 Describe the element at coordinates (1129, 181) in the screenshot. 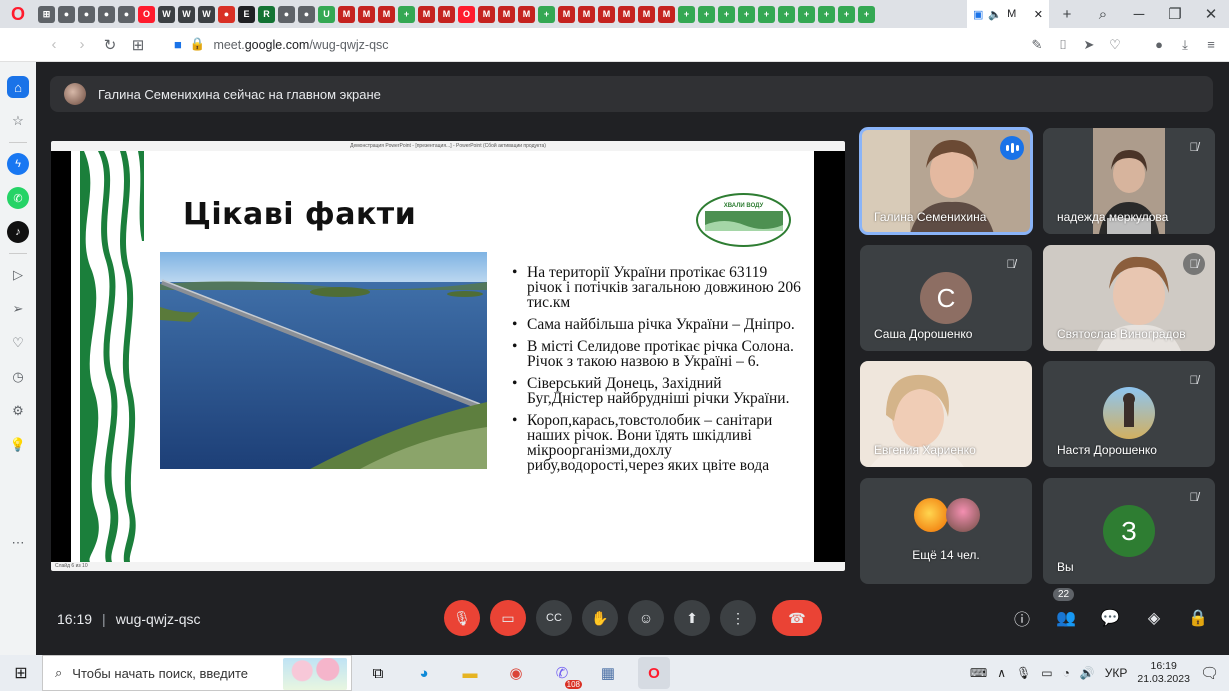

I see `participant-tile: 🎙̸ надежда меркулова` at that location.